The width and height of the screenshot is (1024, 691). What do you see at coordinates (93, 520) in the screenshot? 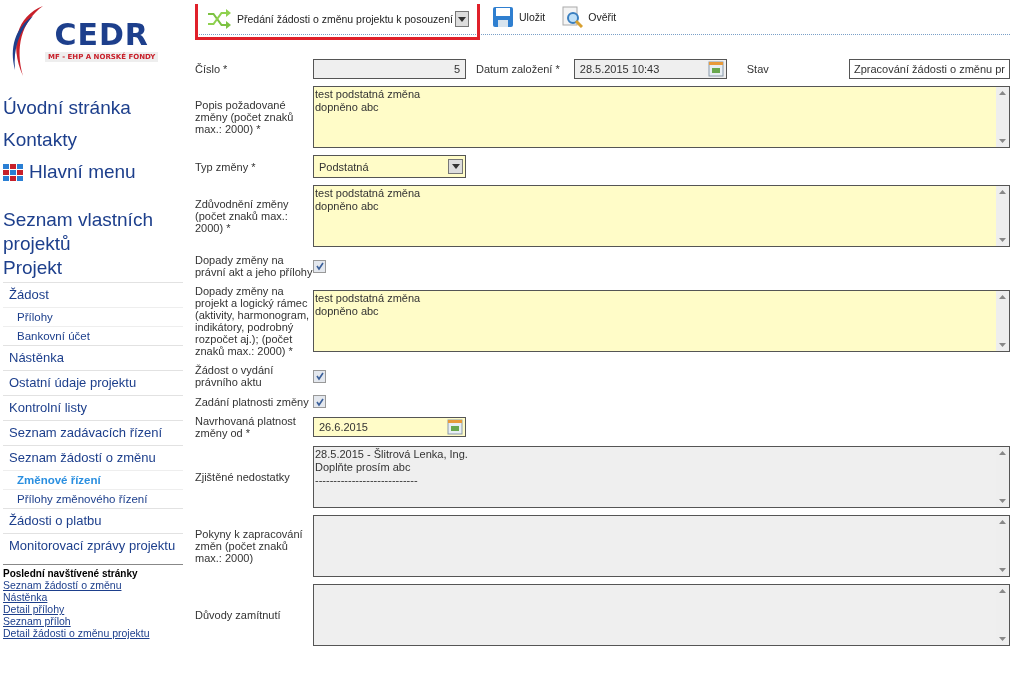
I see `nav-item: Žádosti o platbu` at bounding box center [93, 520].